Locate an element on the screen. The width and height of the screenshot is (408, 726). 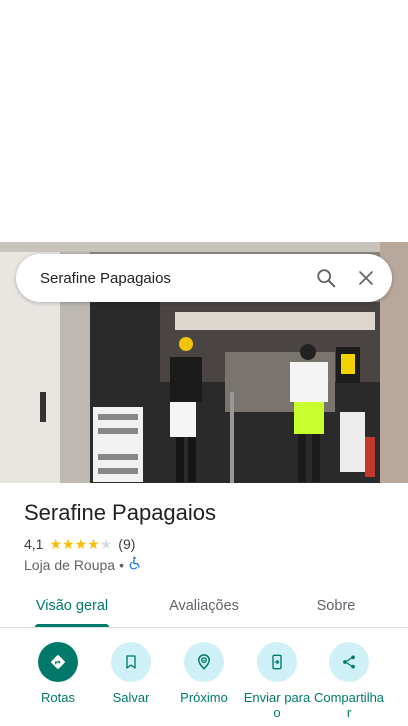
share-label: Compartilhar is located at coordinates (349, 705).